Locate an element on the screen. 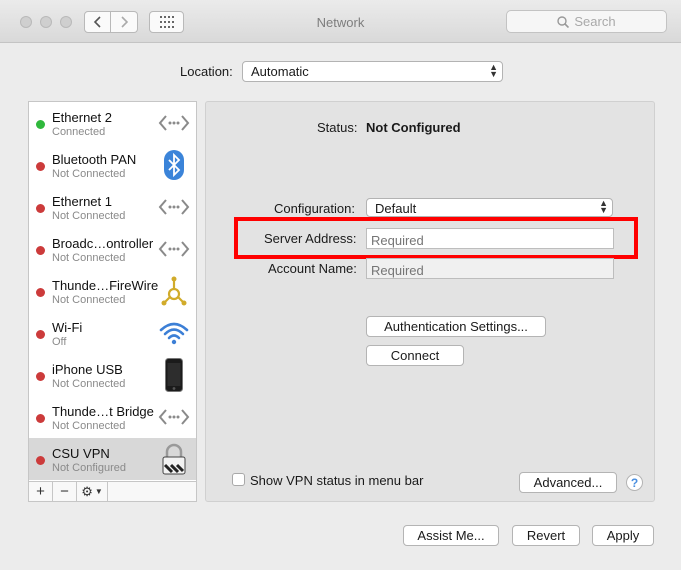 The width and height of the screenshot is (681, 570). show-vpn-status-checkbox is located at coordinates (238, 479).